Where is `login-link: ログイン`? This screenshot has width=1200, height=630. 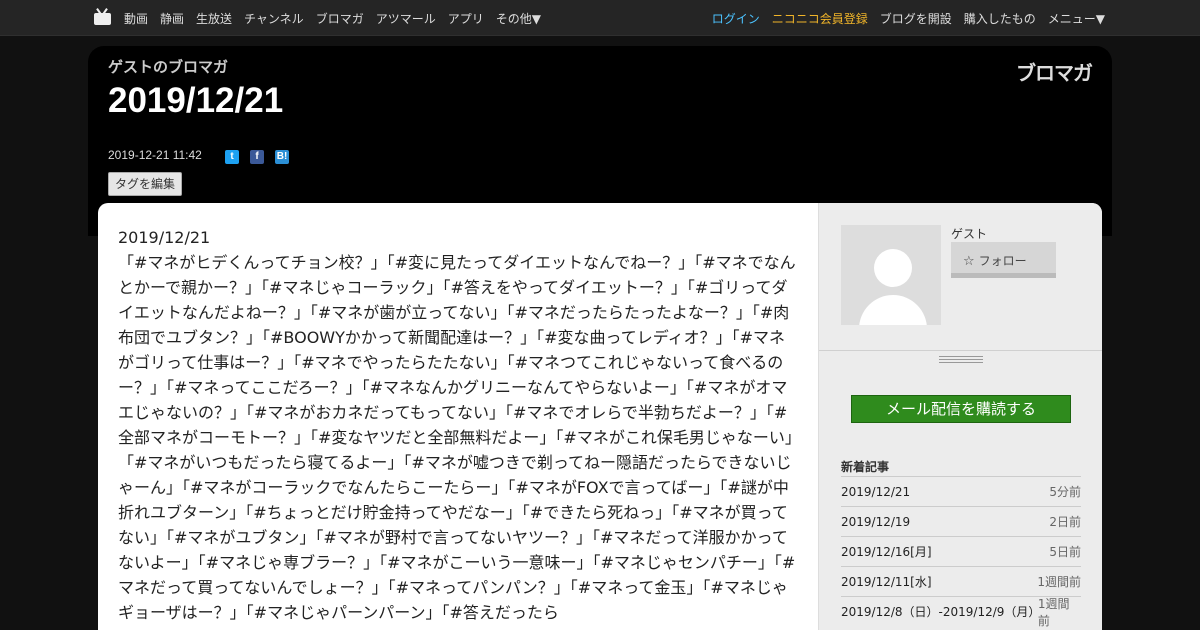
login-link: ログイン is located at coordinates (736, 18).